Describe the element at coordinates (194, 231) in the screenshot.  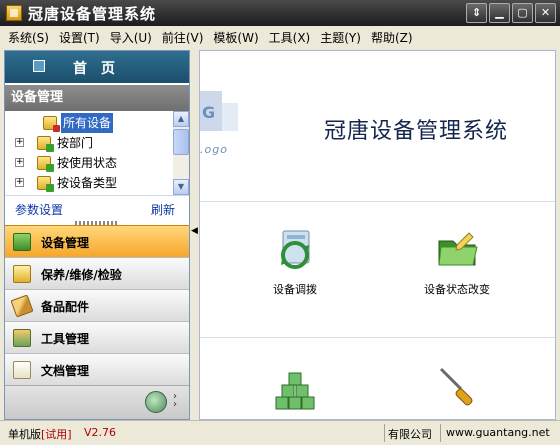
I see `collapse-left-icon: ◀` at that location.